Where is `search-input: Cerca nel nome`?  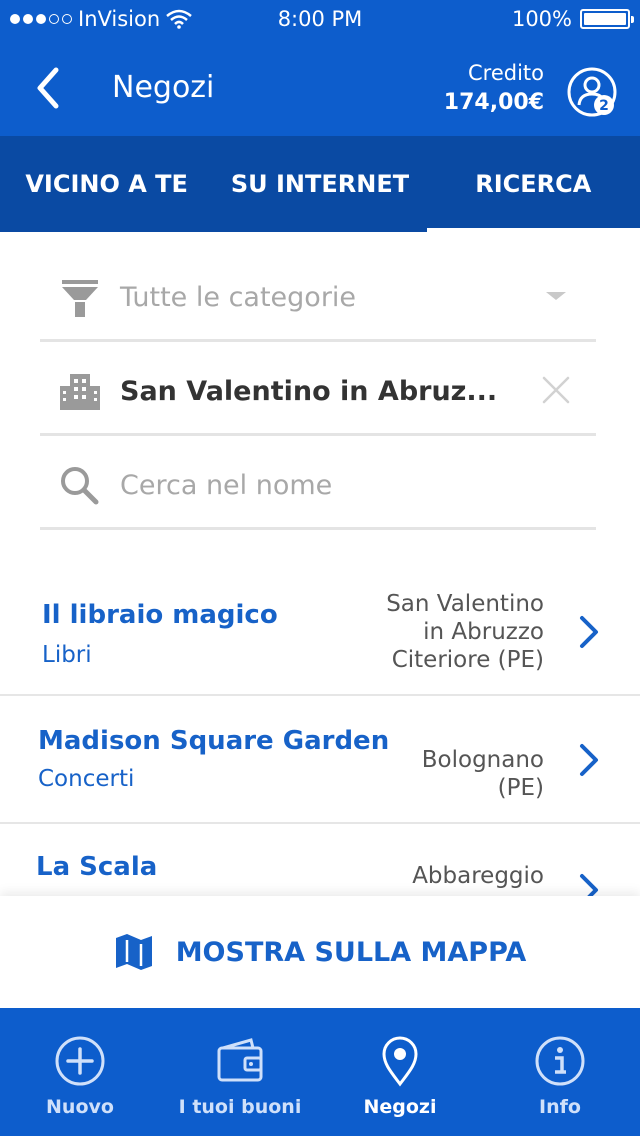
search-input: Cerca nel nome is located at coordinates (318, 485).